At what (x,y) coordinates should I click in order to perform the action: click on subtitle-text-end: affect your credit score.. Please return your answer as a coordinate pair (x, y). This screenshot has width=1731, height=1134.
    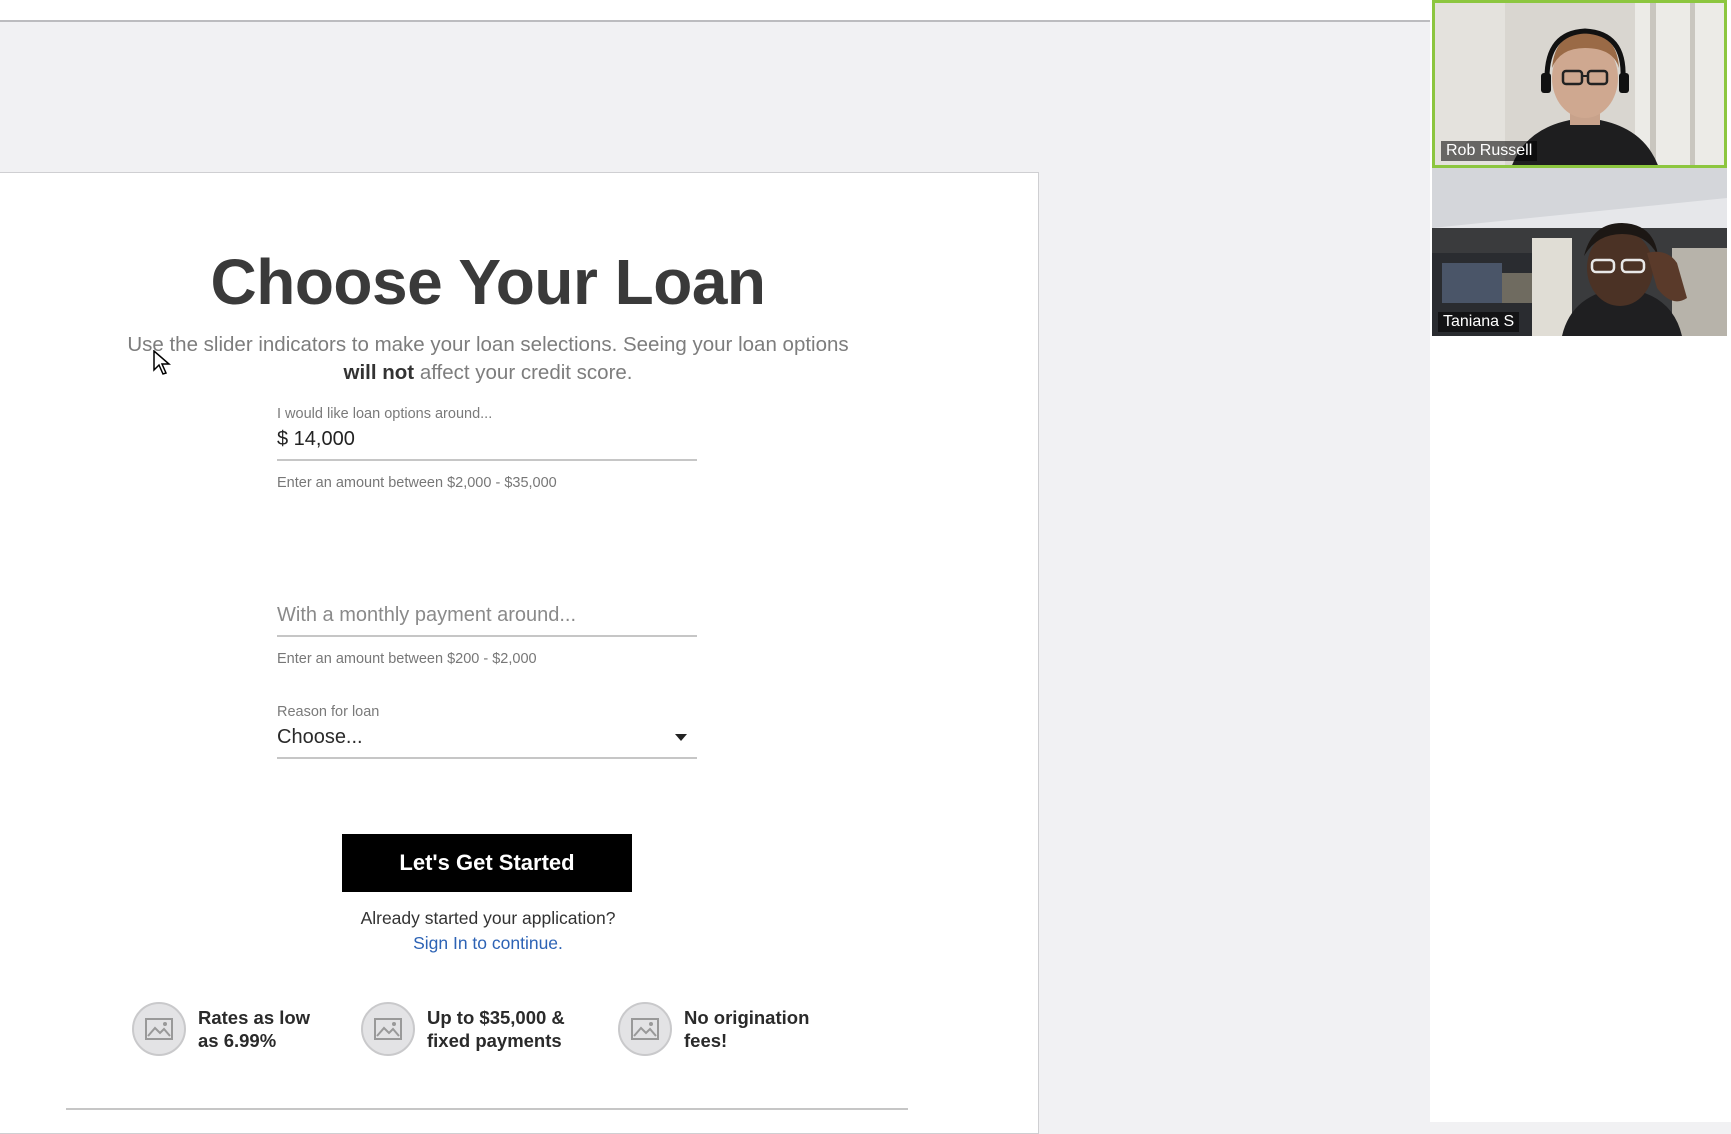
    Looking at the image, I should click on (526, 372).